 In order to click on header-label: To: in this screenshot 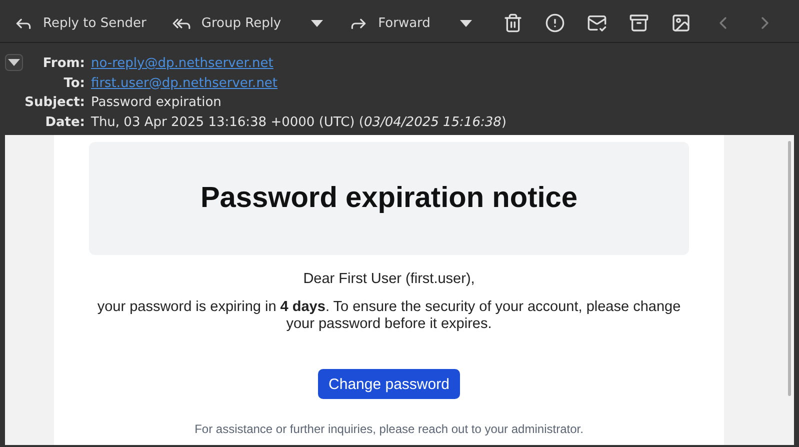, I will do `click(73, 83)`.